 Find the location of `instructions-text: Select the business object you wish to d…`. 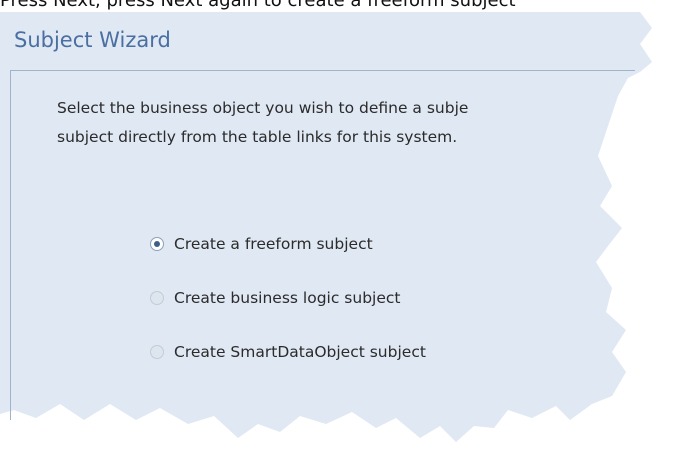

instructions-text: Select the business object you wish to d… is located at coordinates (337, 123).